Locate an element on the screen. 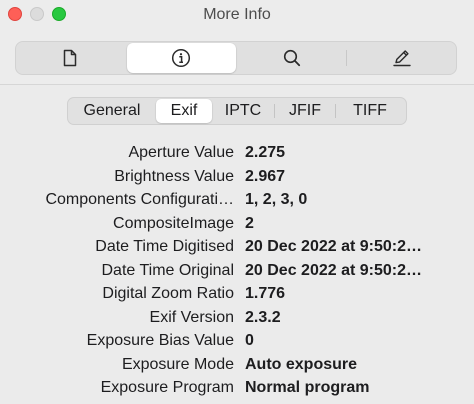 The height and width of the screenshot is (404, 474). title-bar: More Info is located at coordinates (237, 15).